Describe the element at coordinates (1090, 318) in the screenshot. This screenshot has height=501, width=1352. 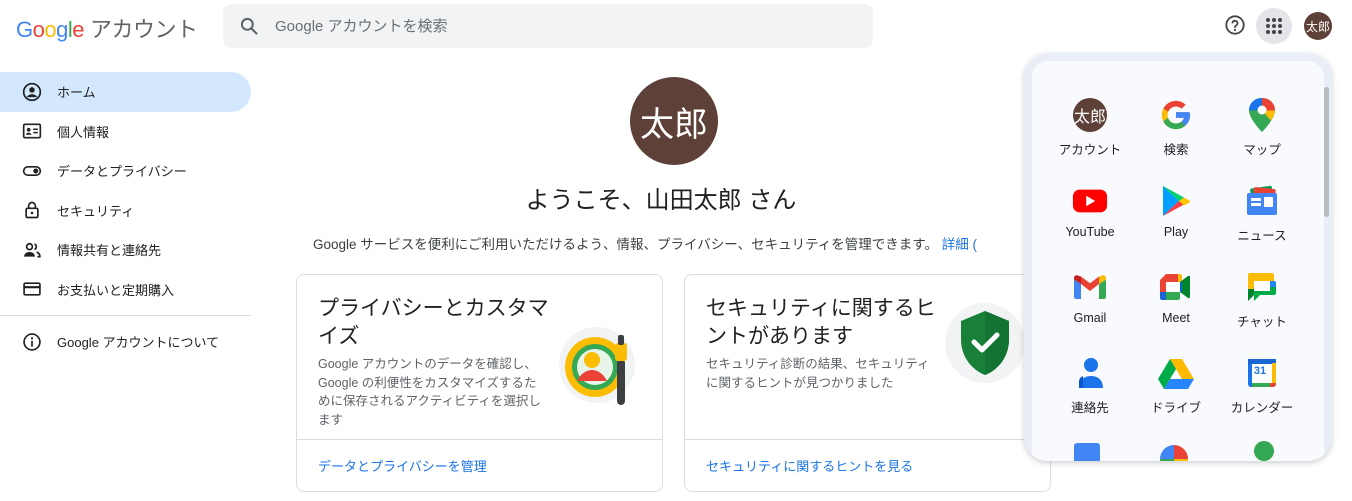
I see `app-label: Gmail` at that location.